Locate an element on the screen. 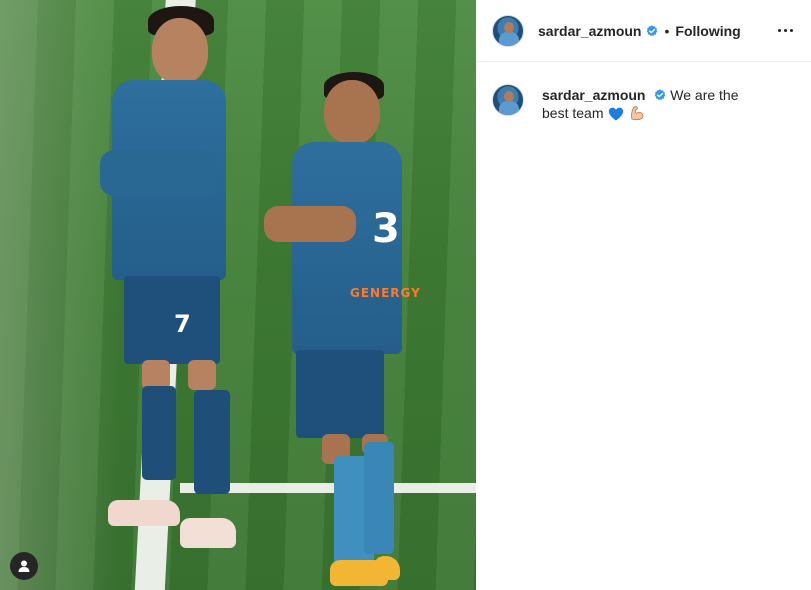 This screenshot has height=590, width=811. author-avatar is located at coordinates (508, 30).